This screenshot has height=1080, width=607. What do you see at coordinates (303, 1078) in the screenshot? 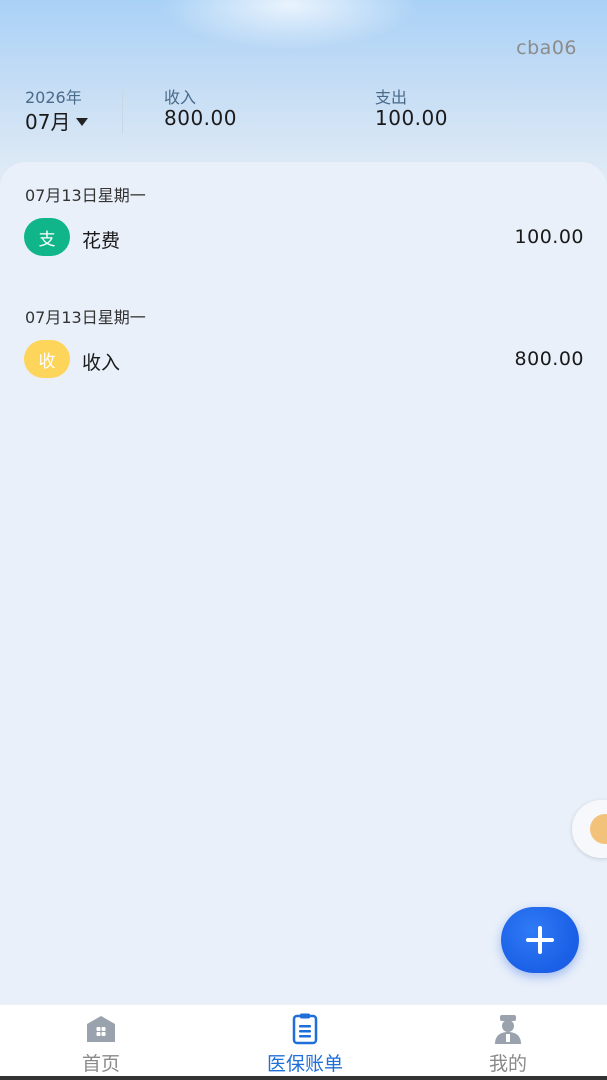
I see `system-nav-strip` at bounding box center [303, 1078].